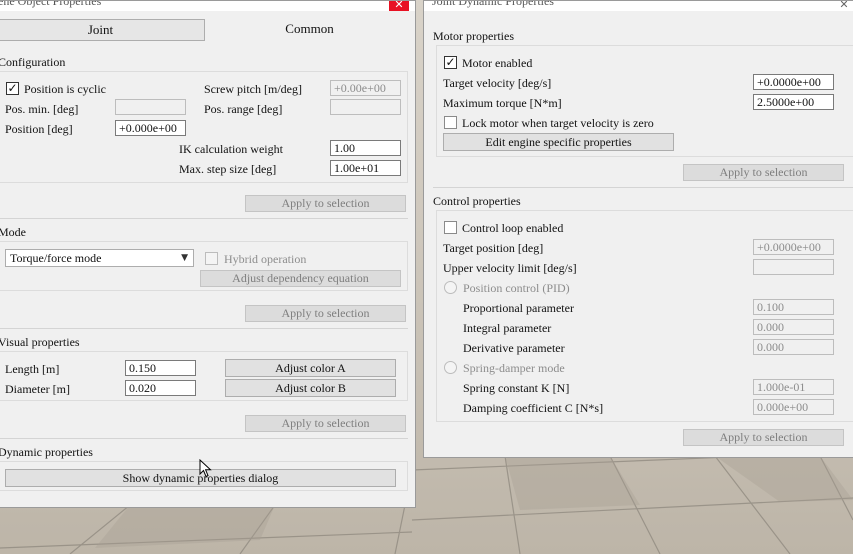  I want to click on derivative-field: 0.000, so click(793, 347).